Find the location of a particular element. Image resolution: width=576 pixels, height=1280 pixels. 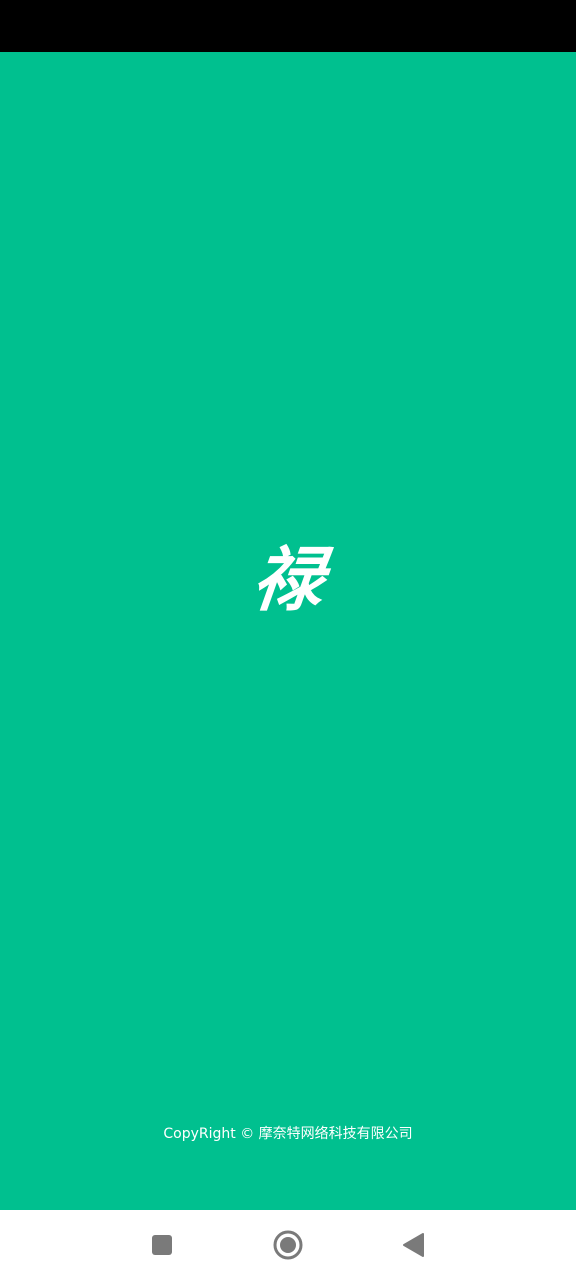

recents-button is located at coordinates (162, 1245).